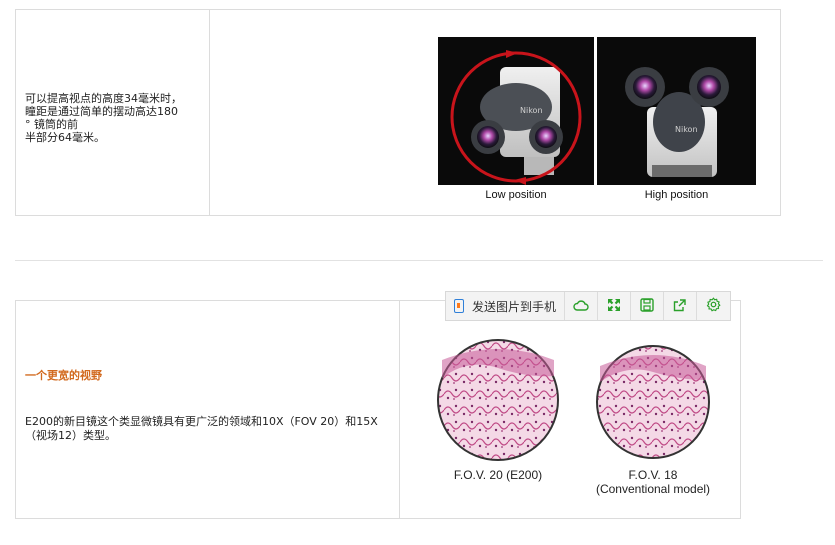 The height and width of the screenshot is (545, 835). Describe the element at coordinates (498, 475) in the screenshot. I see `fov-e200-label: F.O.V. 20 (E200)` at that location.